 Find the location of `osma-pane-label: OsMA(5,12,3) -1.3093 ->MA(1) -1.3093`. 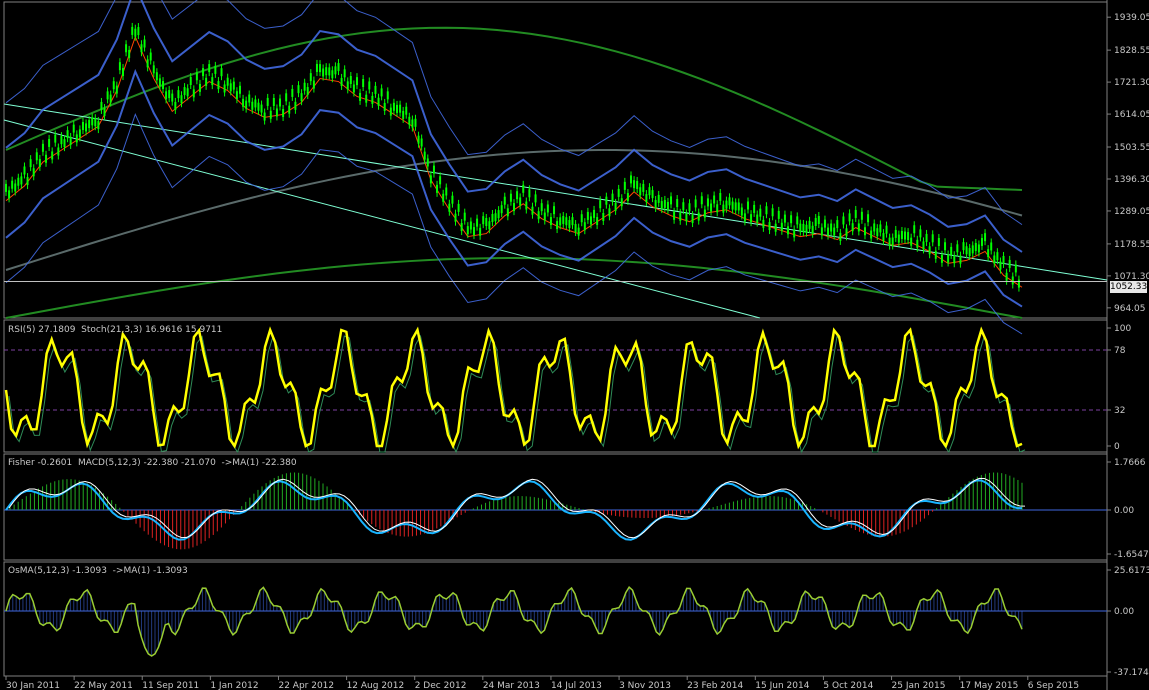

osma-pane-label: OsMA(5,12,3) -1.3093 ->MA(1) -1.3093 is located at coordinates (98, 571).